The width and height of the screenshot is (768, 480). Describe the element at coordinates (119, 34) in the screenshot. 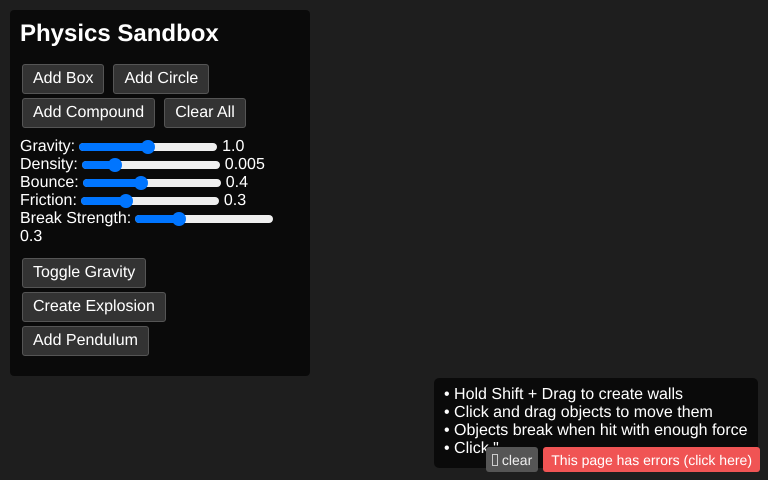

I see `panel-title: Physics Sandbox` at that location.